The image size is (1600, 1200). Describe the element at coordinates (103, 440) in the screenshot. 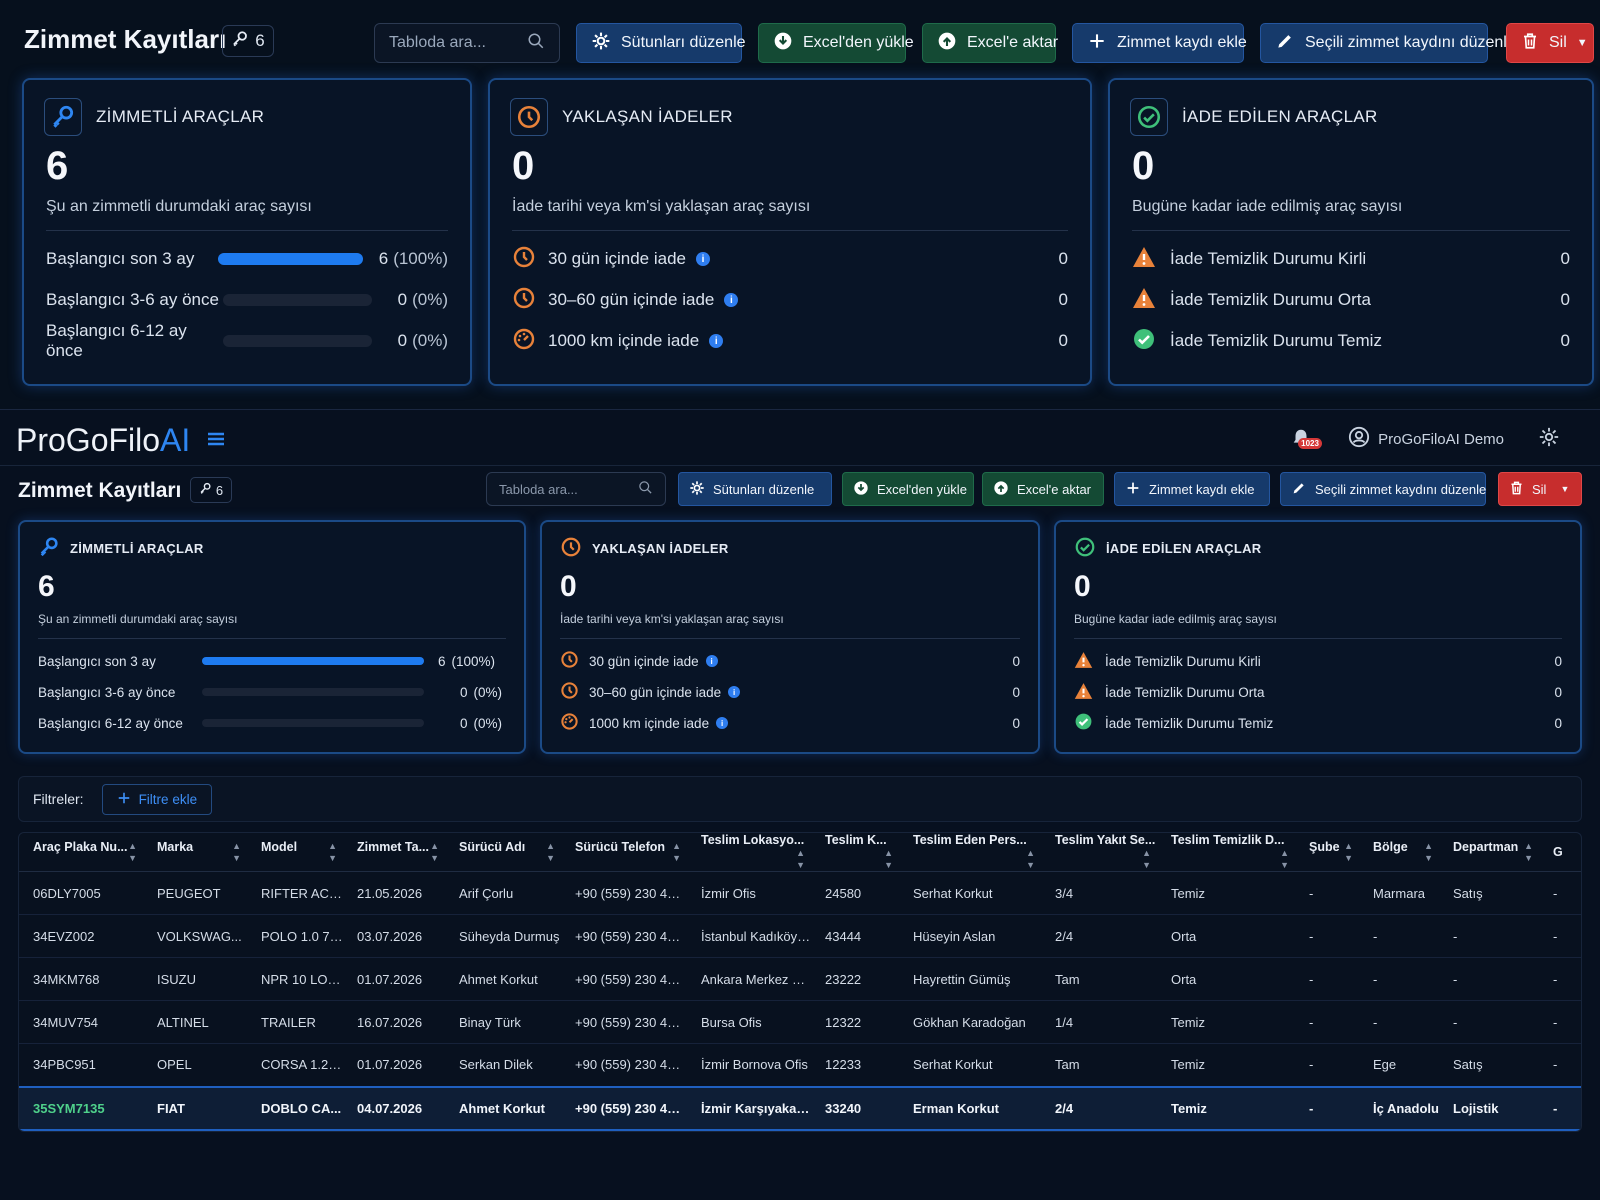

I see `logo: ProGoFiloAI` at that location.